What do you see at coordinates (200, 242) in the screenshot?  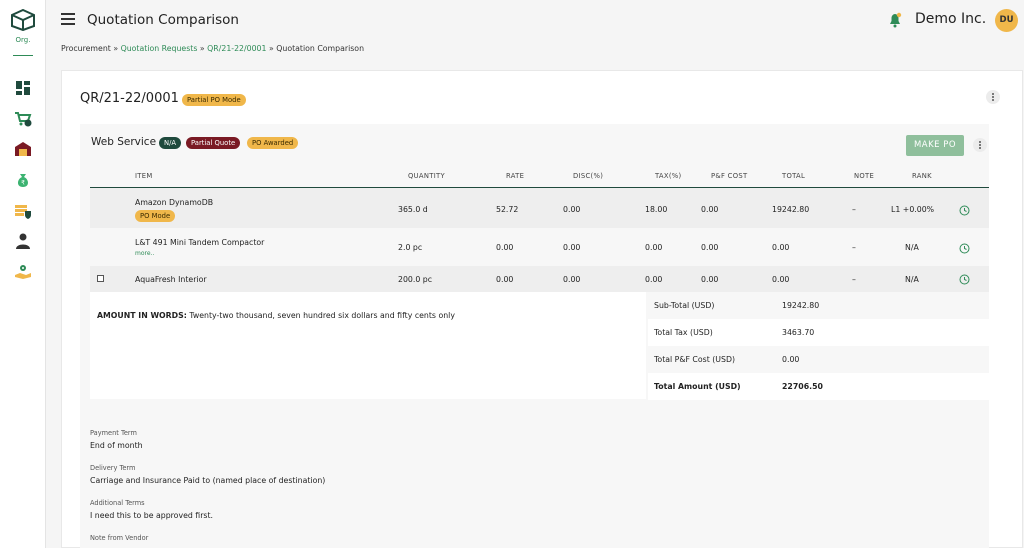 I see `item-name: L&T 491 Mini Tandem Compactor` at bounding box center [200, 242].